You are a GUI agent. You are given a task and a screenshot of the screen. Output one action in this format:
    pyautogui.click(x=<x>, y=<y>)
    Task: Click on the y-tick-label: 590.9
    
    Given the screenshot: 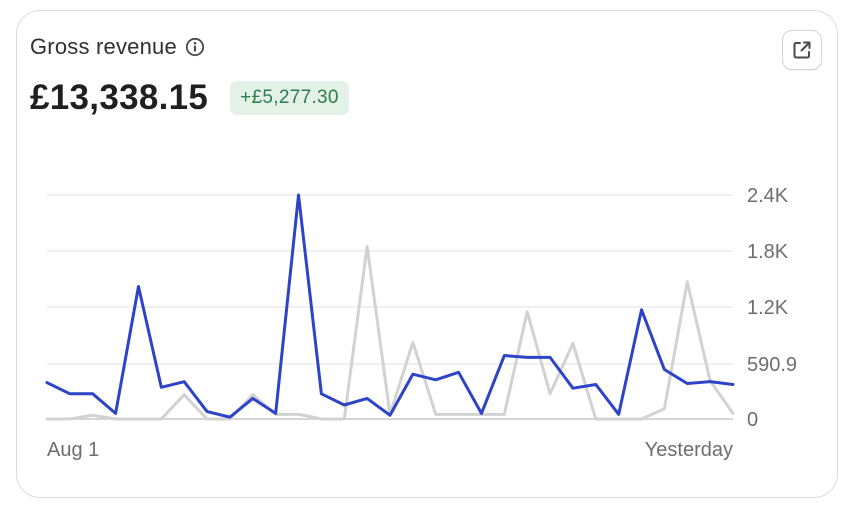 What is the action you would take?
    pyautogui.click(x=772, y=365)
    